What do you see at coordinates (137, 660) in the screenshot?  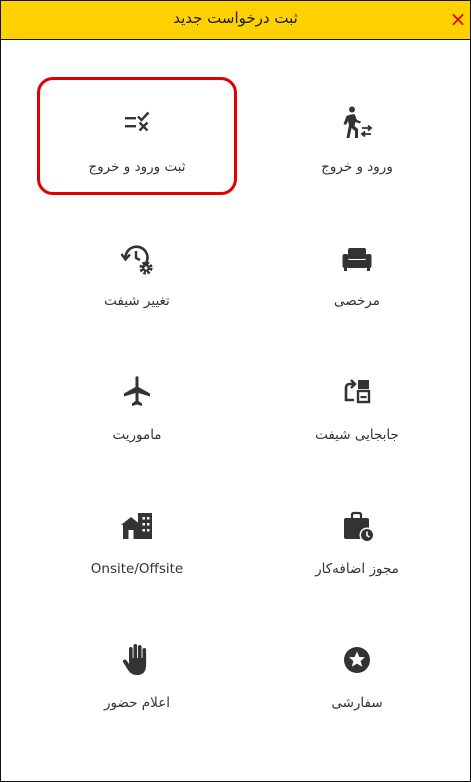 I see `raised-hand-icon` at bounding box center [137, 660].